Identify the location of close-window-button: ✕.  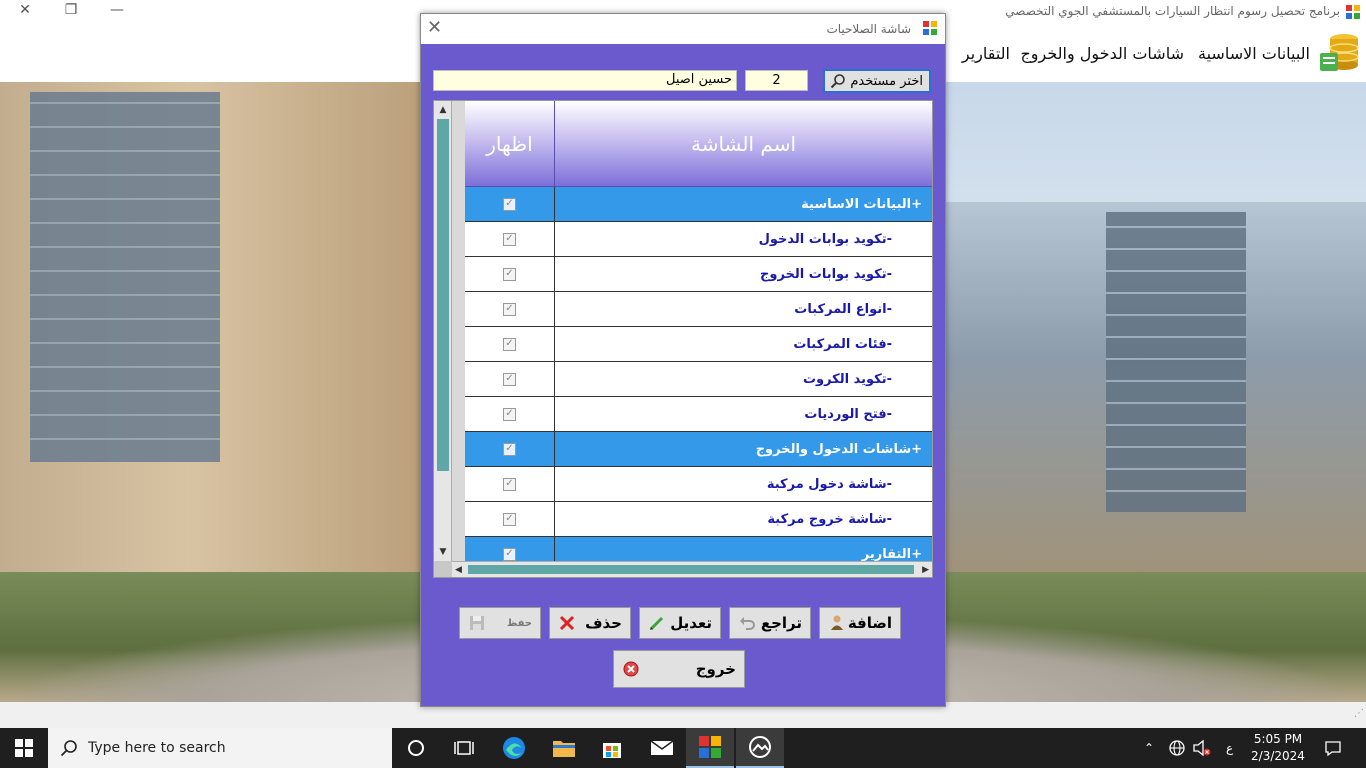
(25, 11).